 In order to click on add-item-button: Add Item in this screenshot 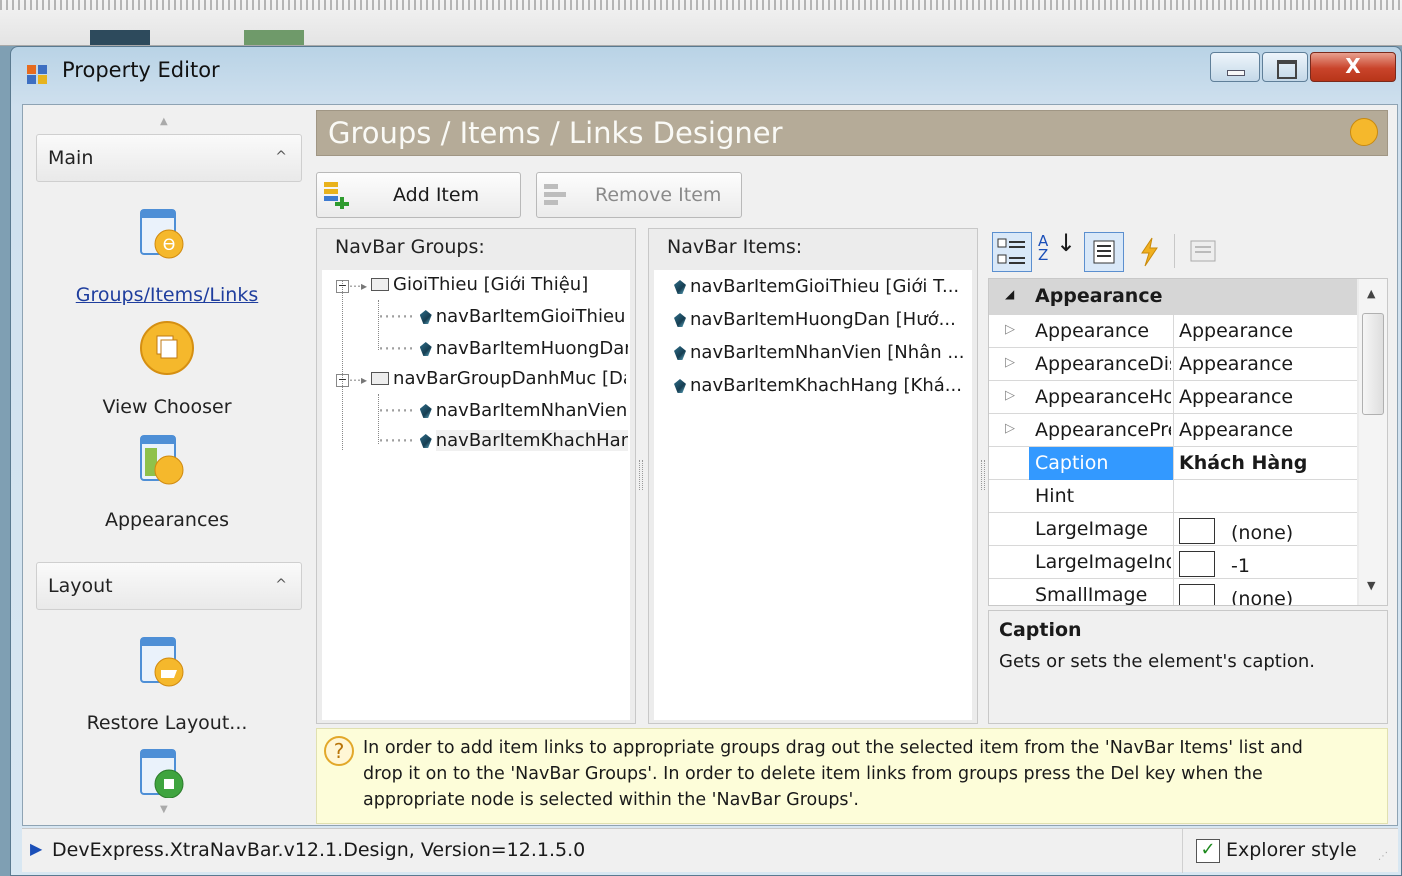, I will do `click(418, 195)`.